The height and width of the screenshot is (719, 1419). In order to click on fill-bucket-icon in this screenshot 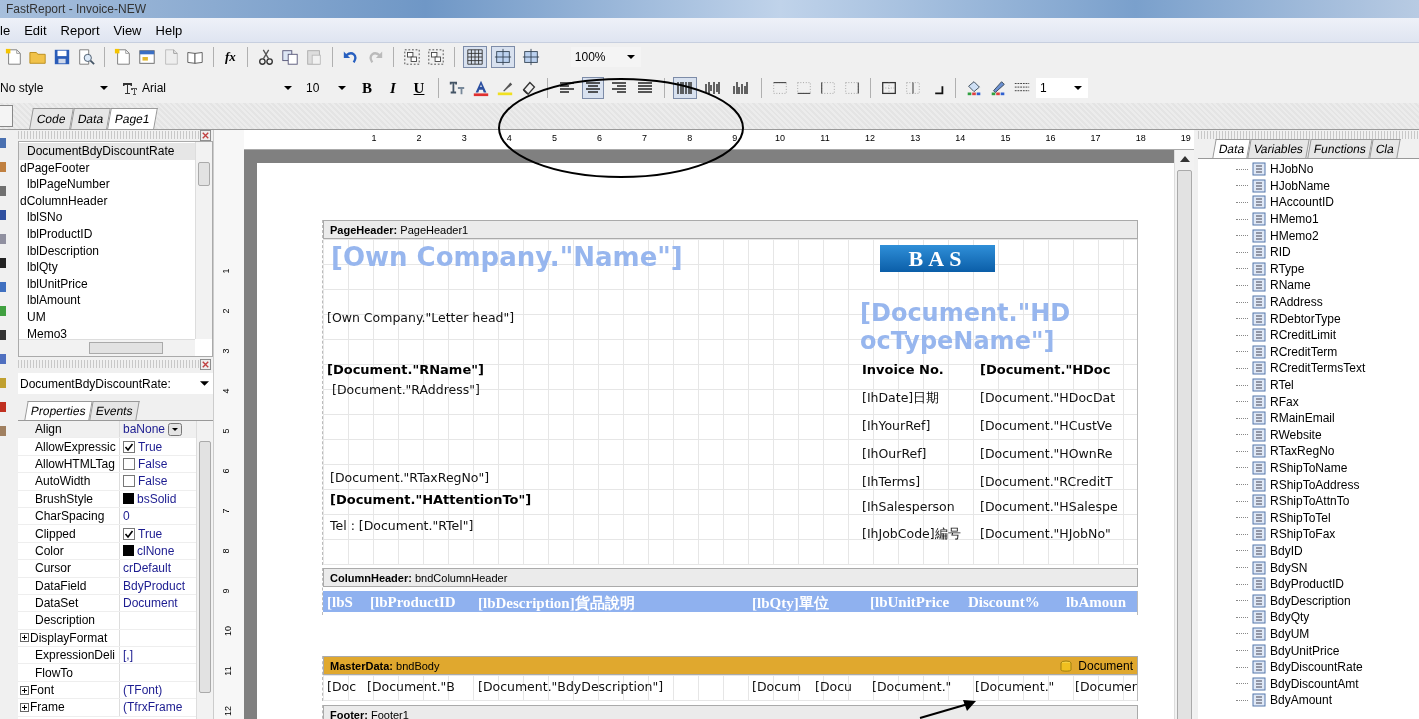, I will do `click(974, 88)`.